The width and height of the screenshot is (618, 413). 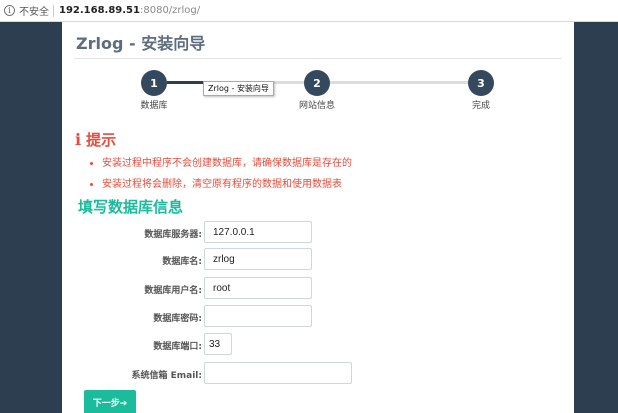 I want to click on db-password-input, so click(x=258, y=316).